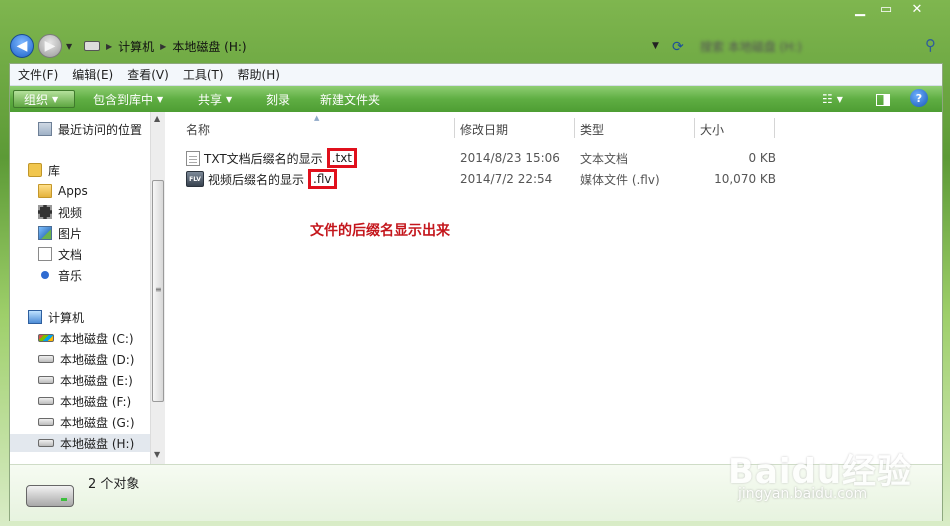  What do you see at coordinates (259, 74) in the screenshot?
I see `menu-help: 帮助(H)` at bounding box center [259, 74].